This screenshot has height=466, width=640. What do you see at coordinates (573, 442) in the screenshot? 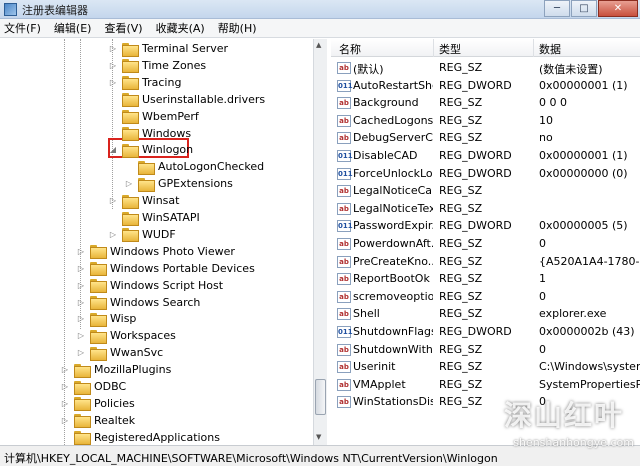
I see `watermark-url: shenshanhongye.com` at bounding box center [573, 442].